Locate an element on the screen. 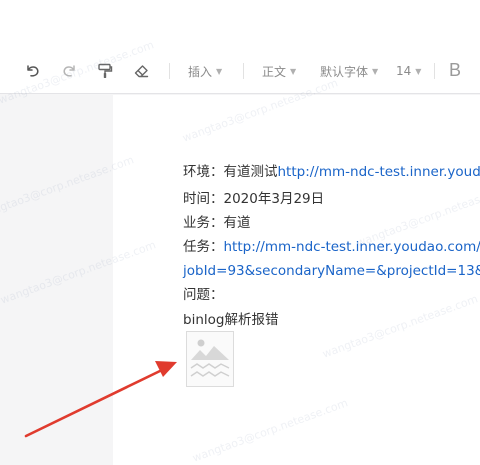 The width and height of the screenshot is (480, 465). task-link-continued: jobId=93&secondaryName=&projectId=13&ha is located at coordinates (331, 271).